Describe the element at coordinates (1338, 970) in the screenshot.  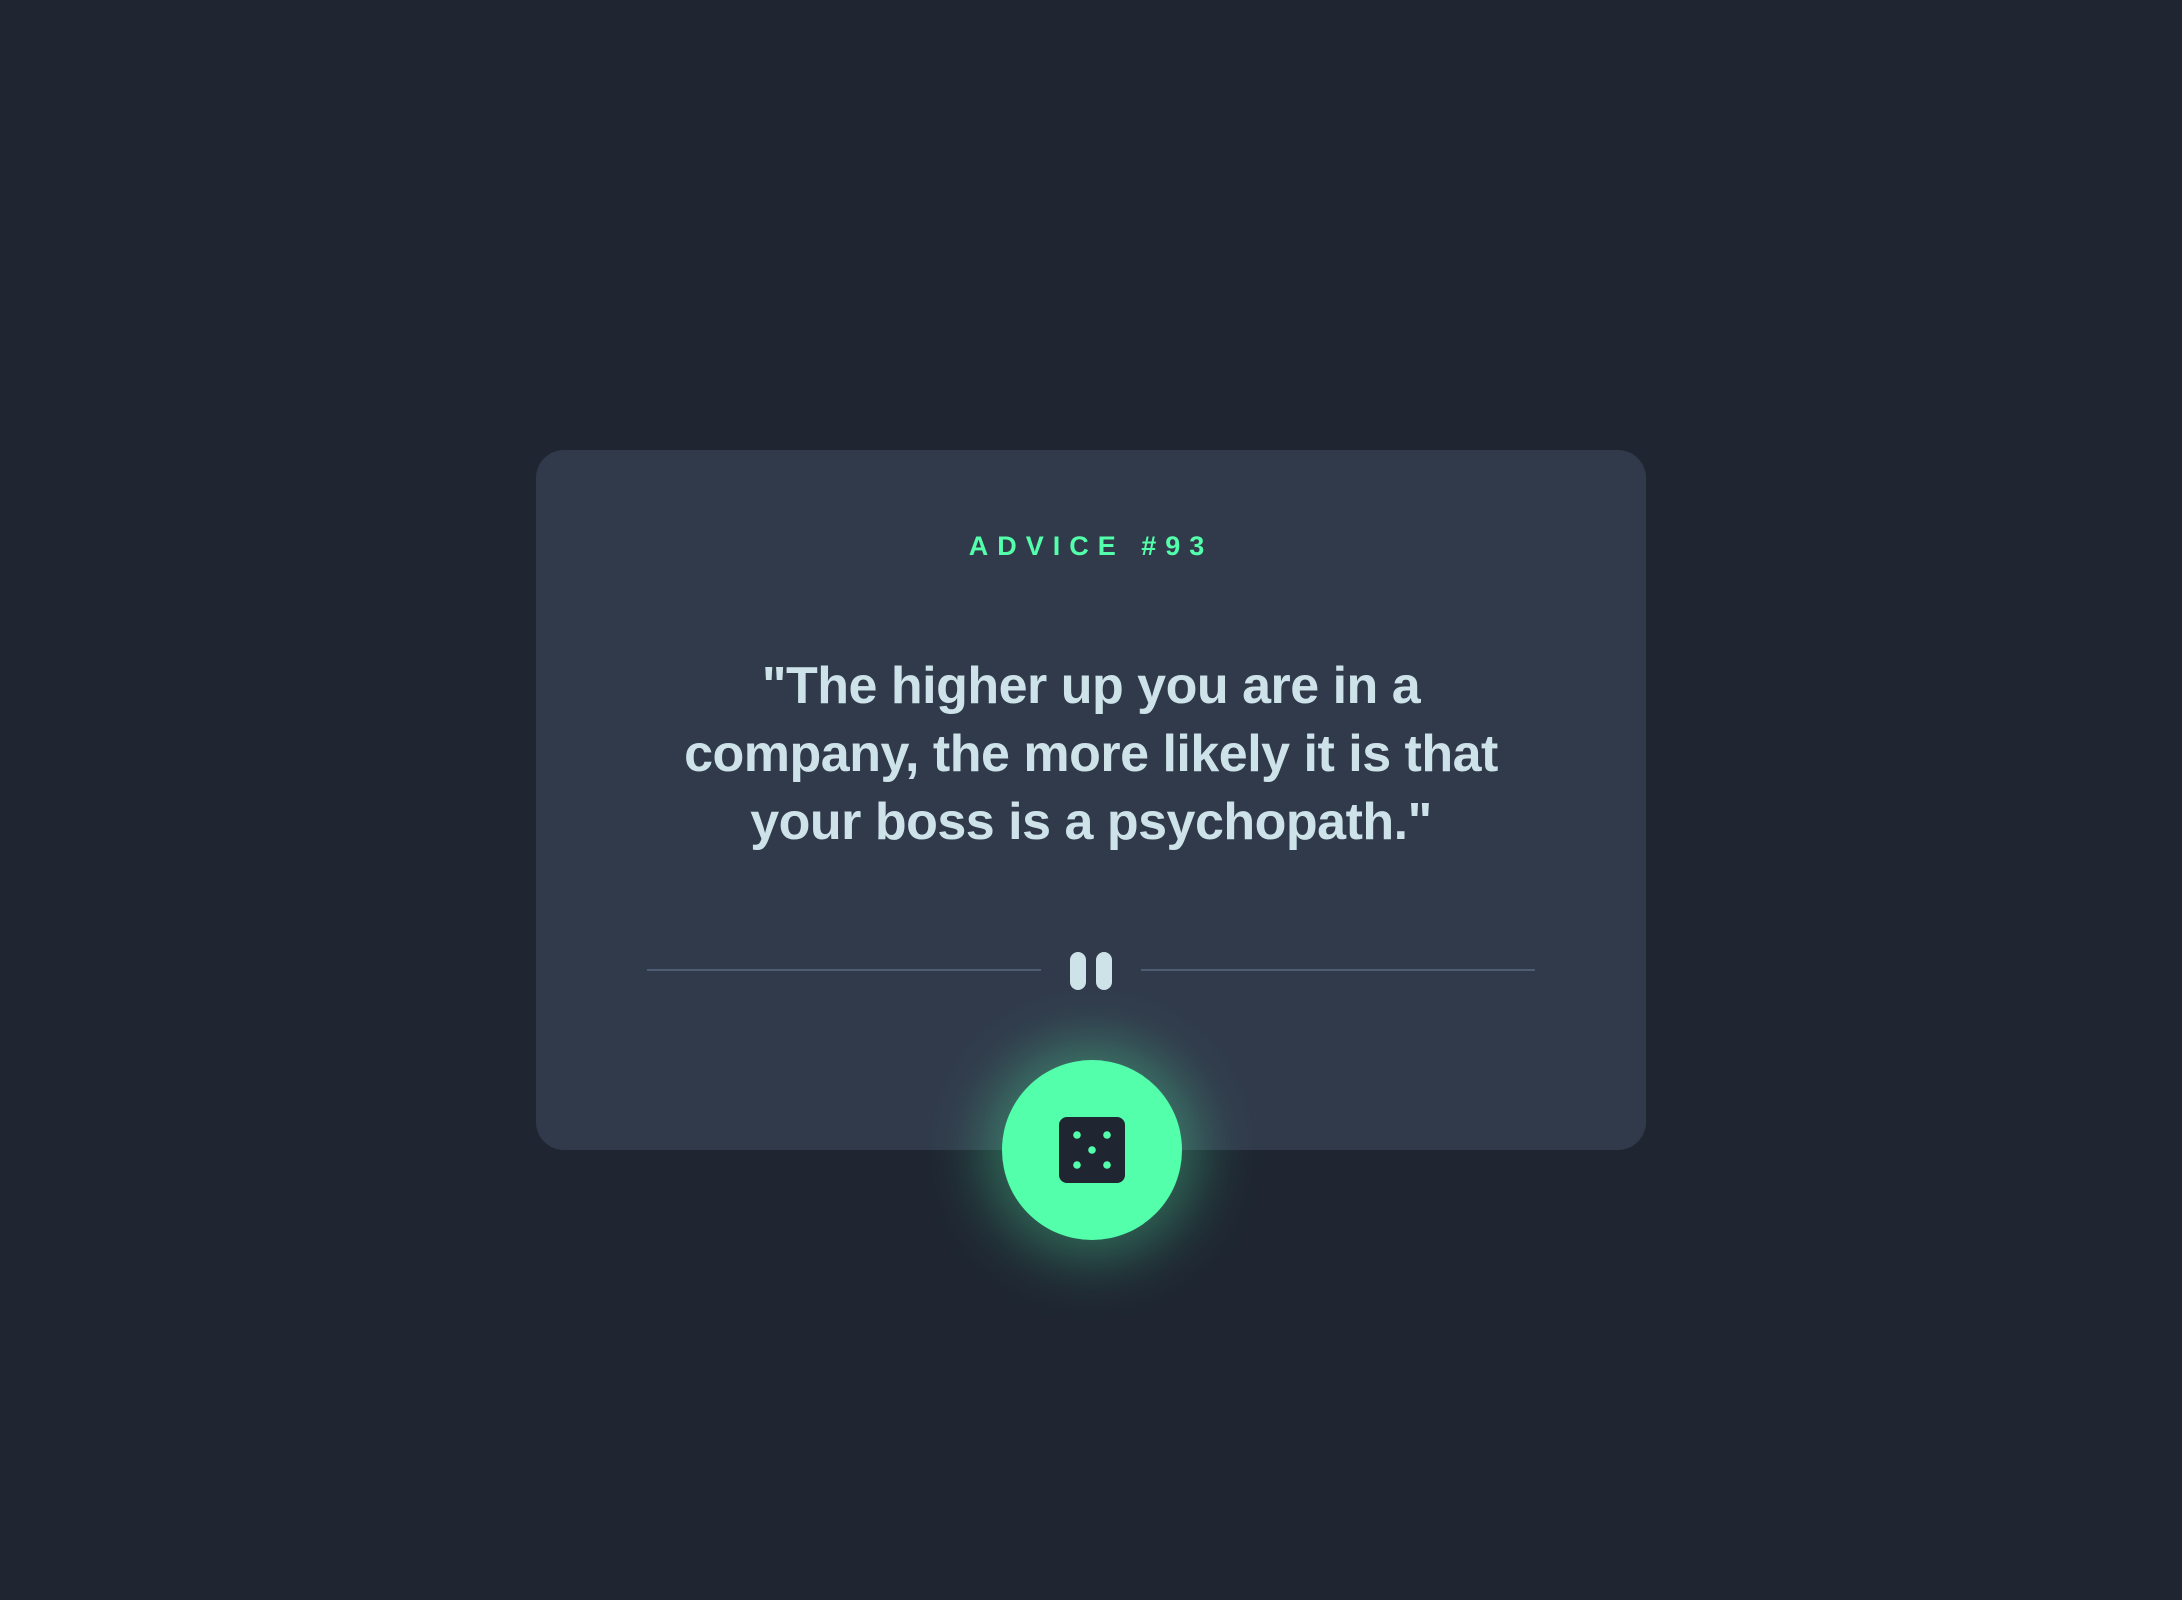
I see `divider-line-right` at that location.